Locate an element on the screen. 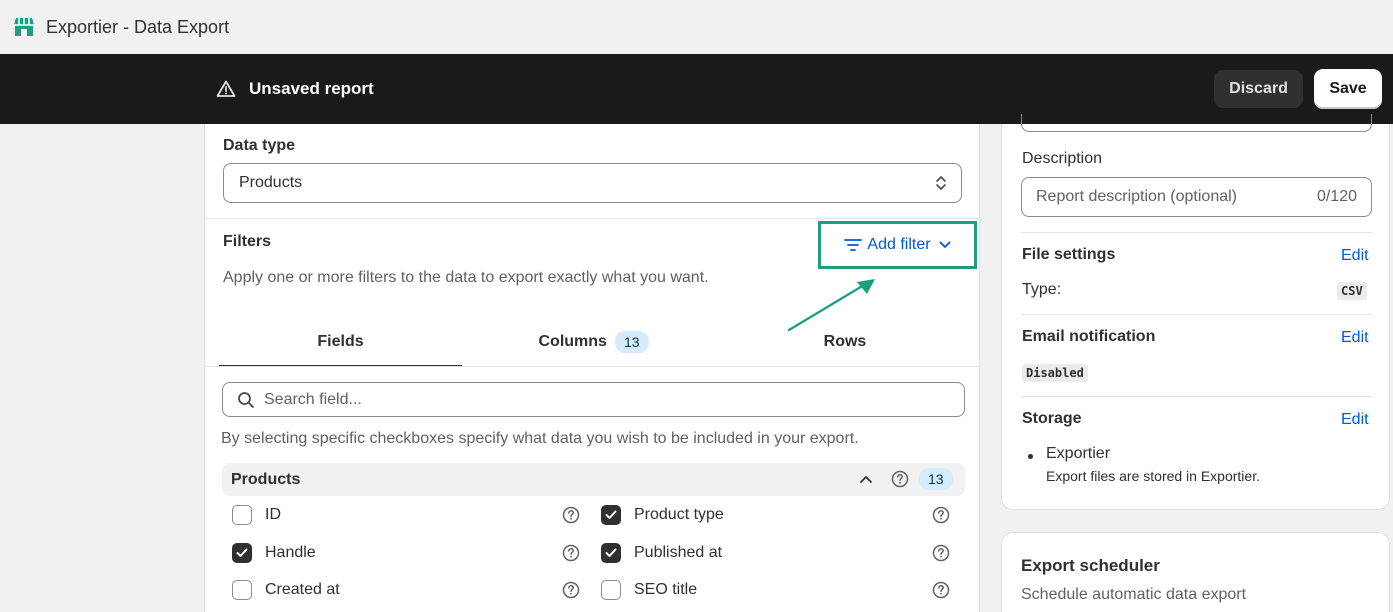  search-field-box is located at coordinates (593, 399).